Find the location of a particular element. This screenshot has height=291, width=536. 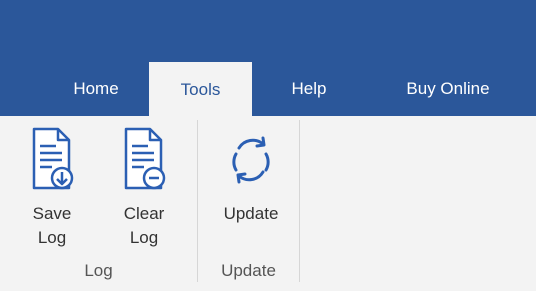

group-label-log: Log is located at coordinates (98, 270).